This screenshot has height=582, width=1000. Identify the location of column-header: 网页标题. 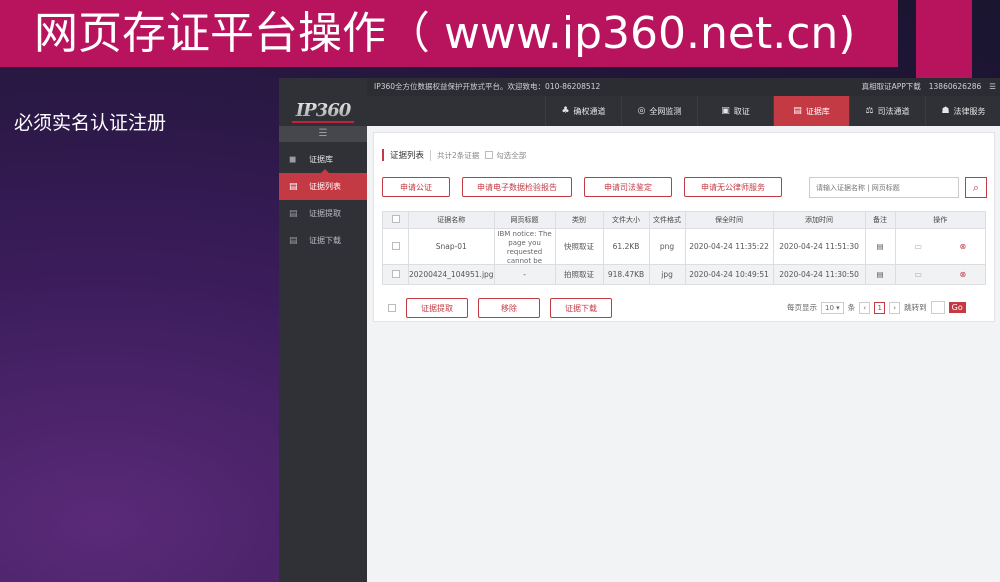
(524, 220).